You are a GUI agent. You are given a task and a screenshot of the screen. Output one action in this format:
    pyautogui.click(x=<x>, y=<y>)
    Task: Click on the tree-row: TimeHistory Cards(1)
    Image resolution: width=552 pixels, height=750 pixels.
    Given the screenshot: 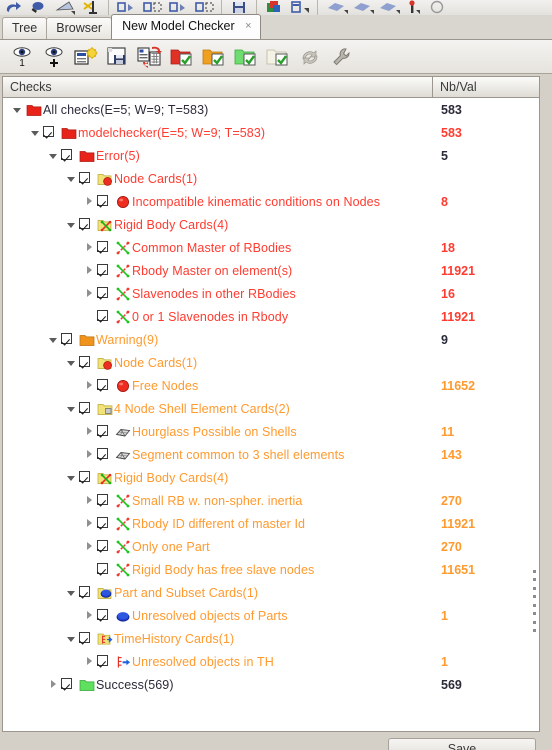 What is the action you would take?
    pyautogui.click(x=271, y=638)
    